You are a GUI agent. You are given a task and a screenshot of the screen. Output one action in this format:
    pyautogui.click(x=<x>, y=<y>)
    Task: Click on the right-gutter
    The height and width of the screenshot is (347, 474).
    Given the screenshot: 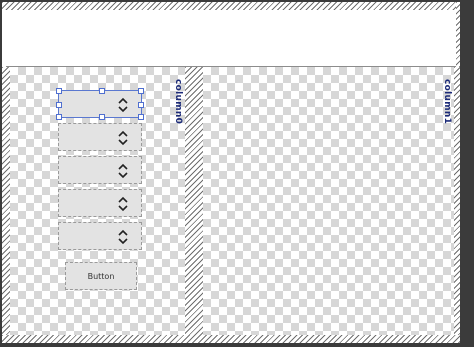 What is the action you would take?
    pyautogui.click(x=457, y=201)
    